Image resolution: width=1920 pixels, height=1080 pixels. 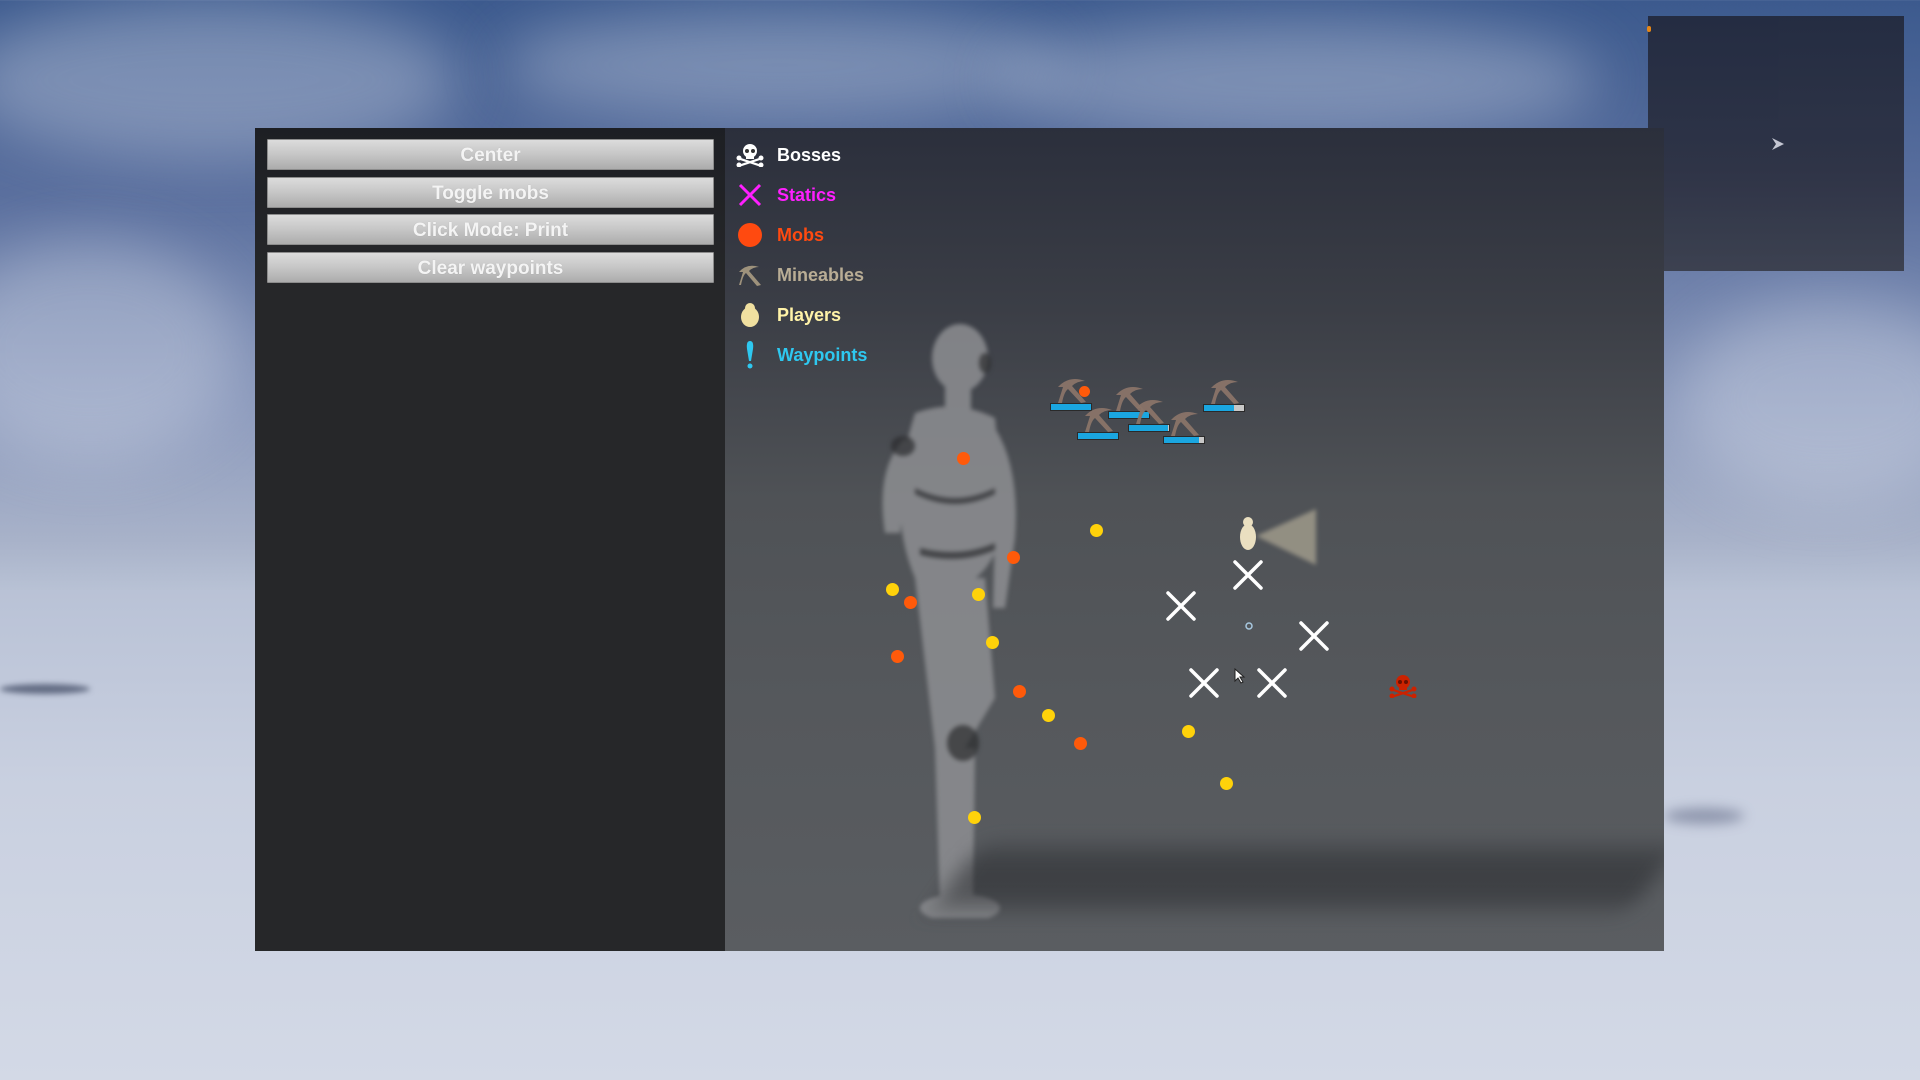 I want to click on legend-label: Mineables, so click(x=821, y=274).